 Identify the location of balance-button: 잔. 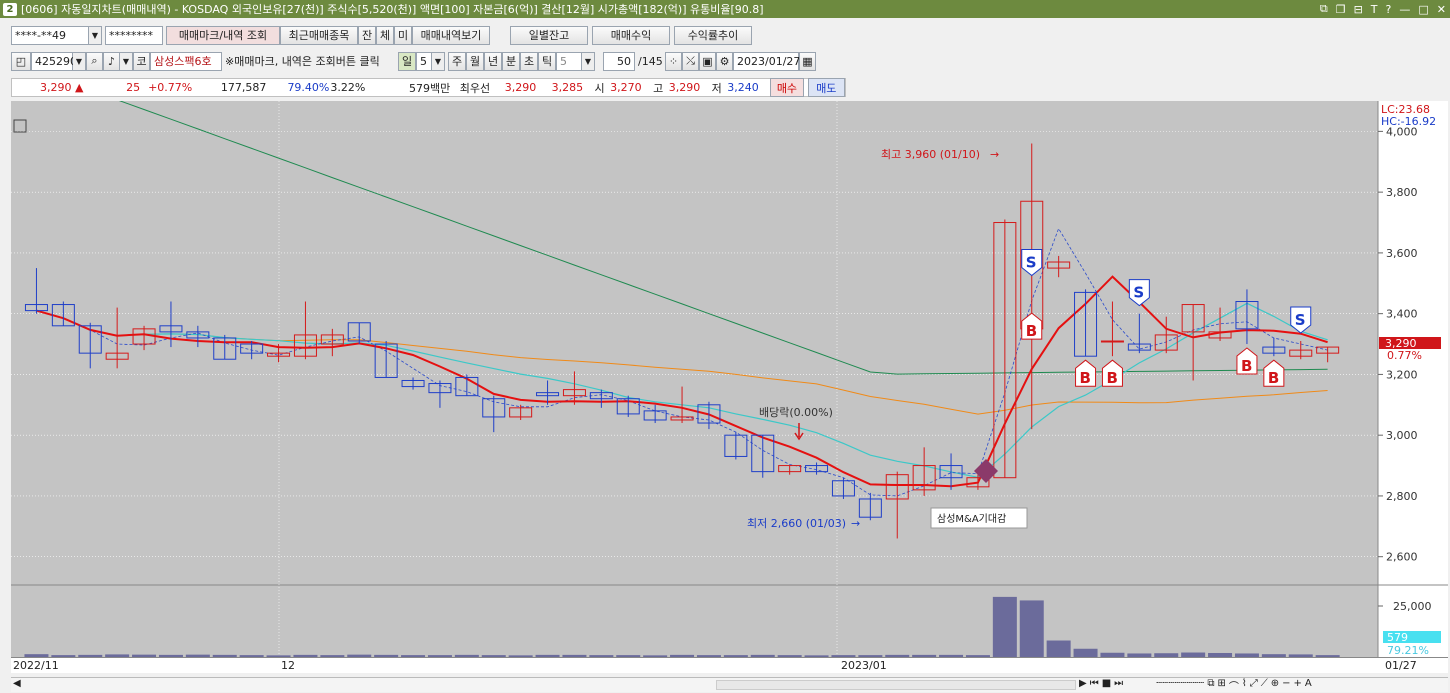
(367, 35).